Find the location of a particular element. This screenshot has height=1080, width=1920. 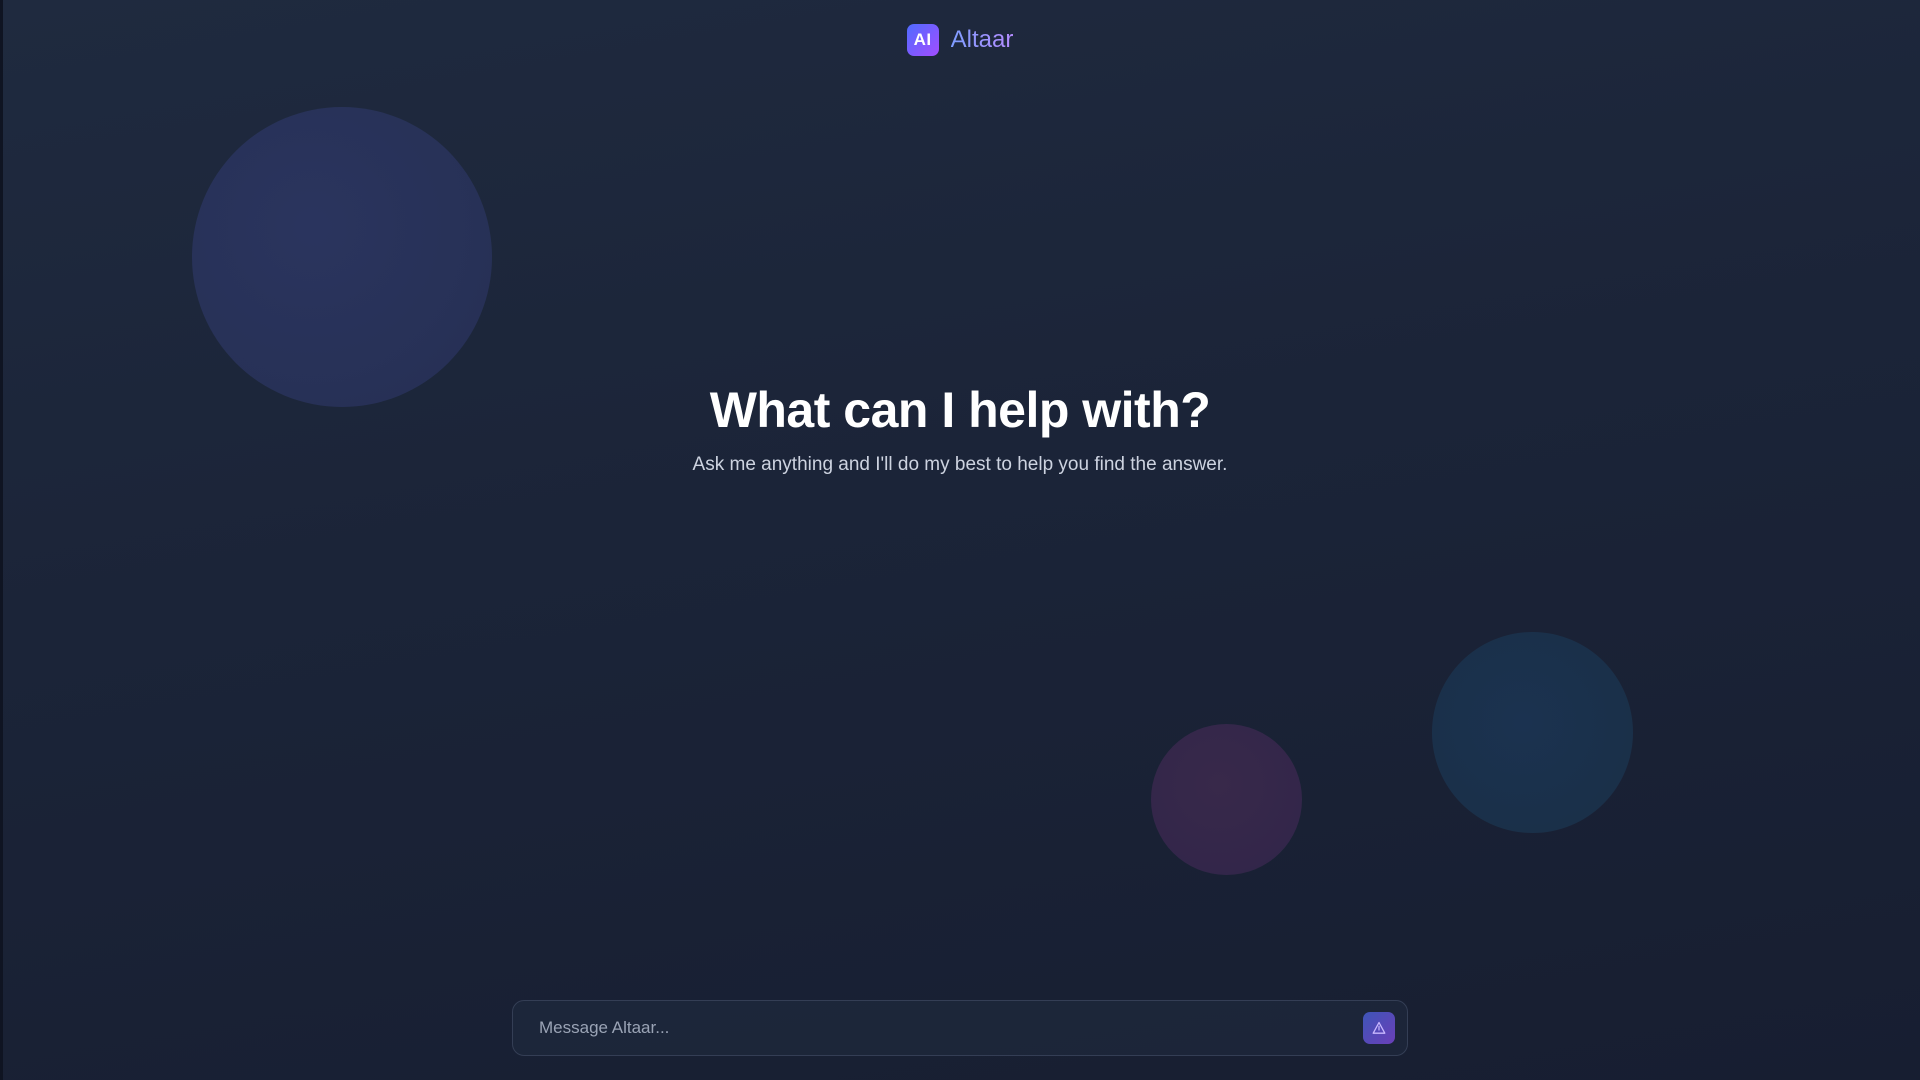

brand-logo-text: AI is located at coordinates (922, 39).